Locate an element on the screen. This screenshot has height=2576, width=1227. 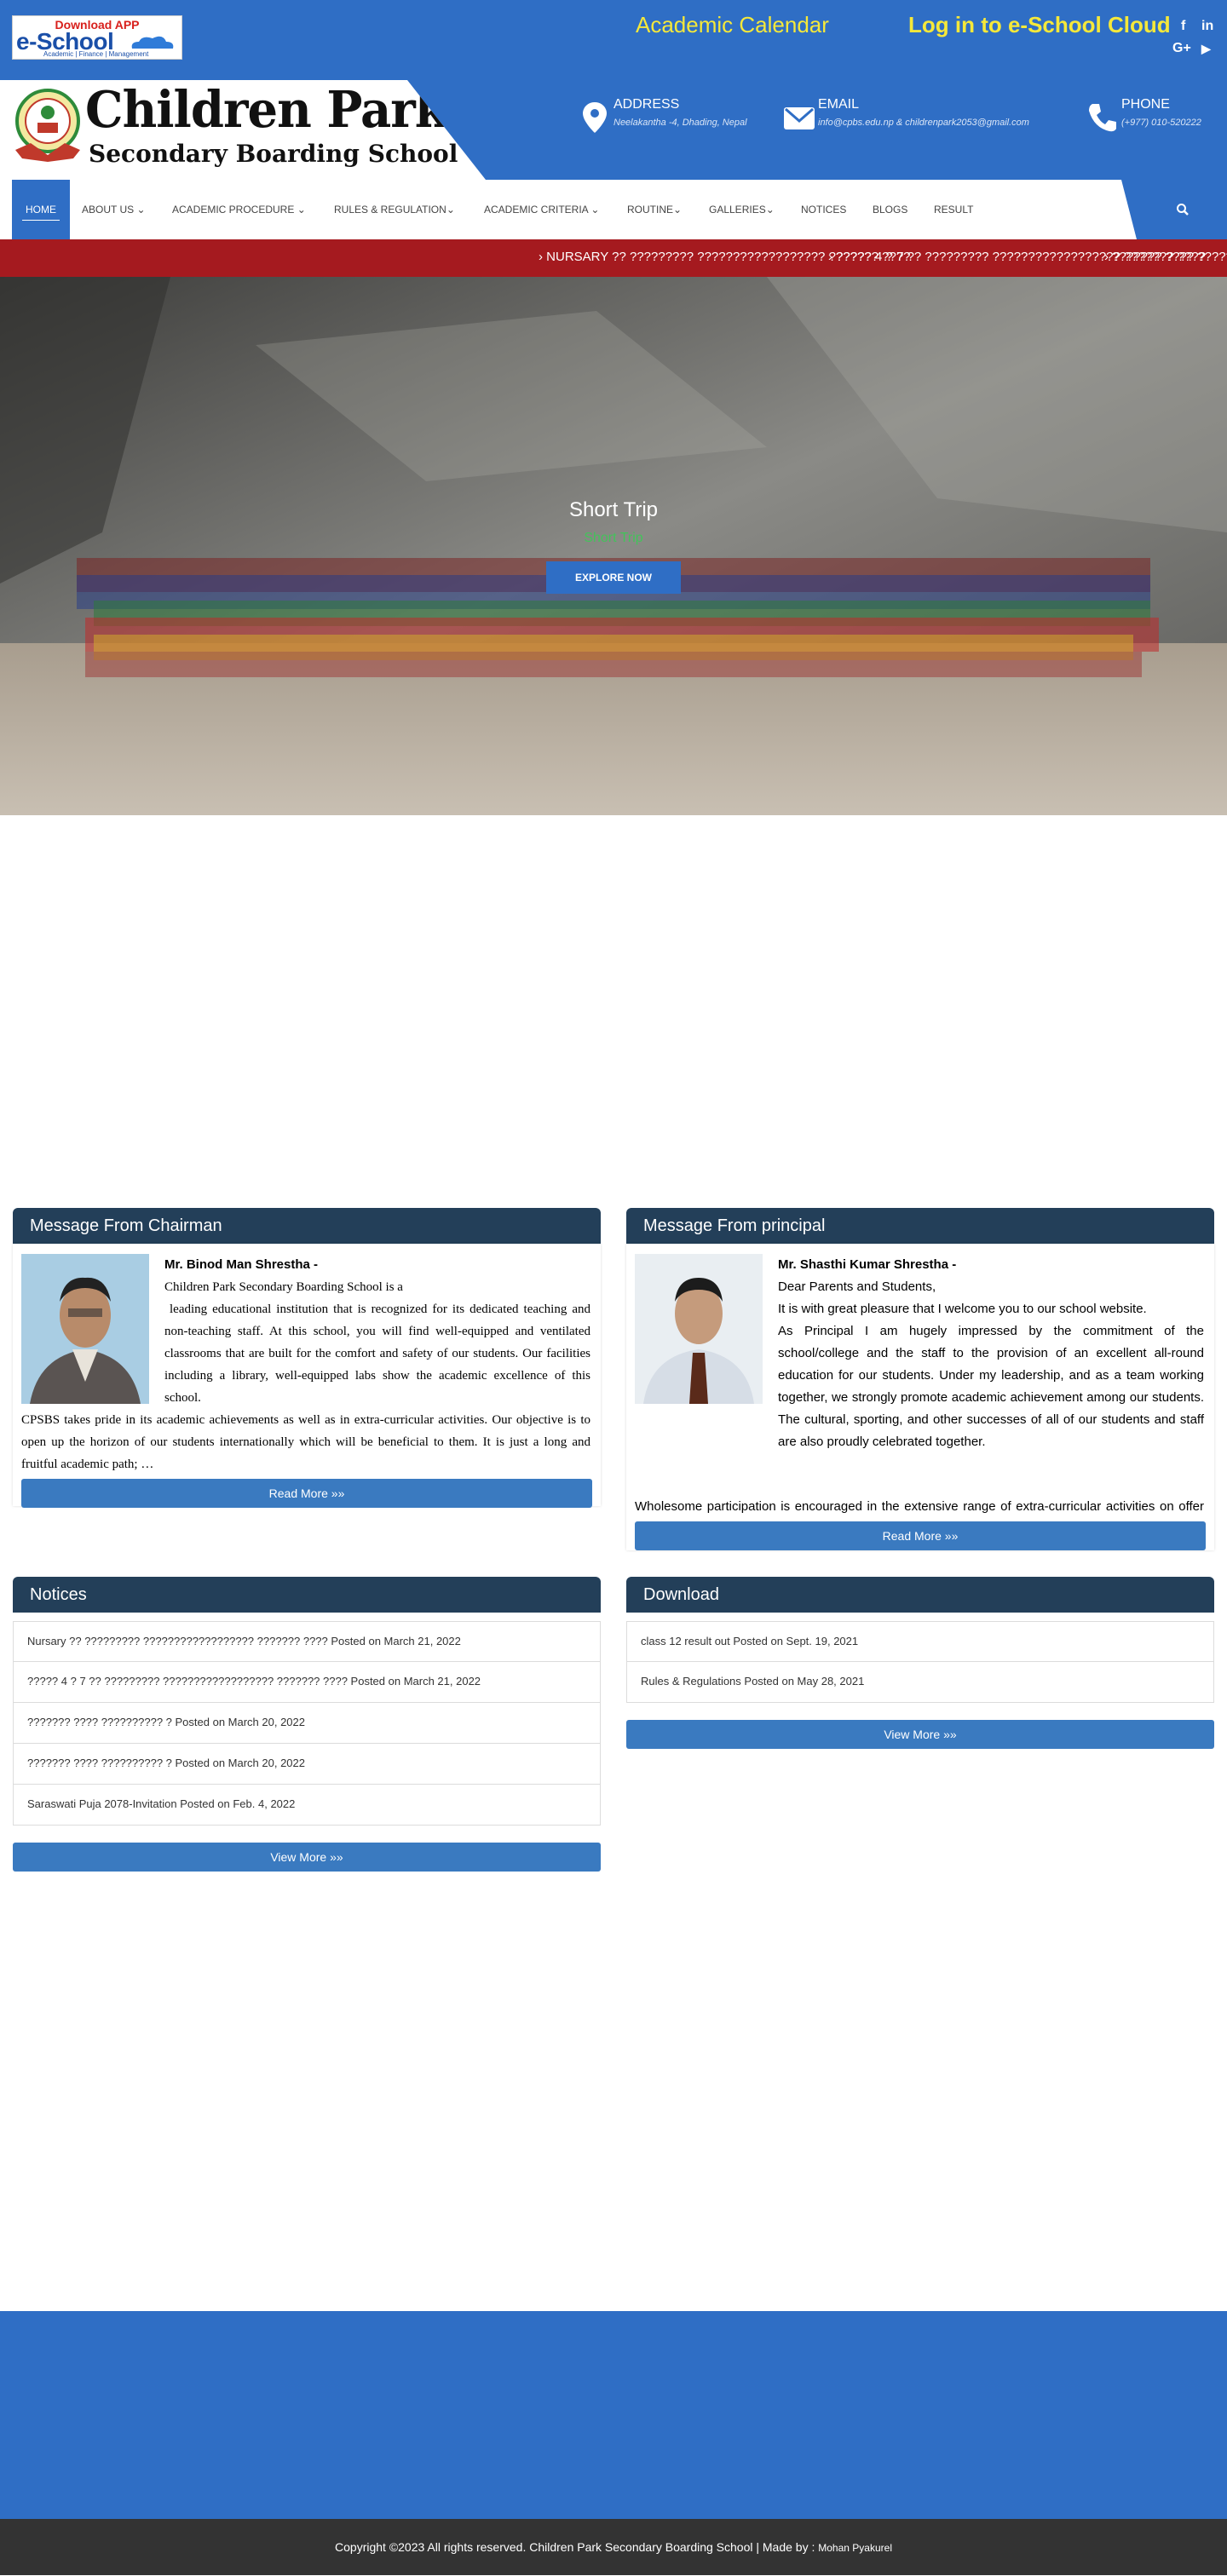
principal-greeting: Dear Parents and Students, is located at coordinates (857, 1287).